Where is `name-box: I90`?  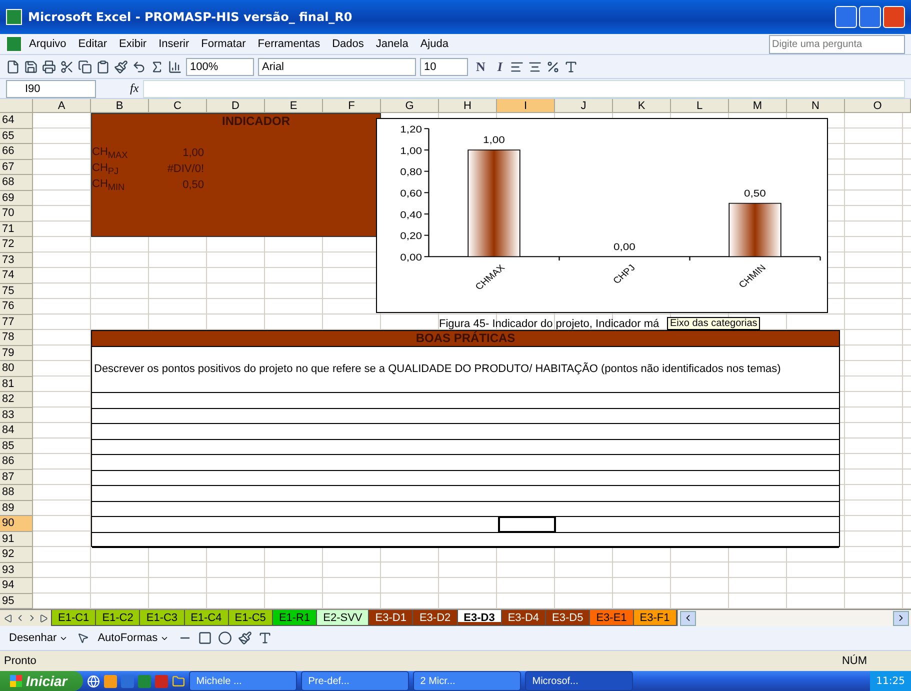 name-box: I90 is located at coordinates (51, 89).